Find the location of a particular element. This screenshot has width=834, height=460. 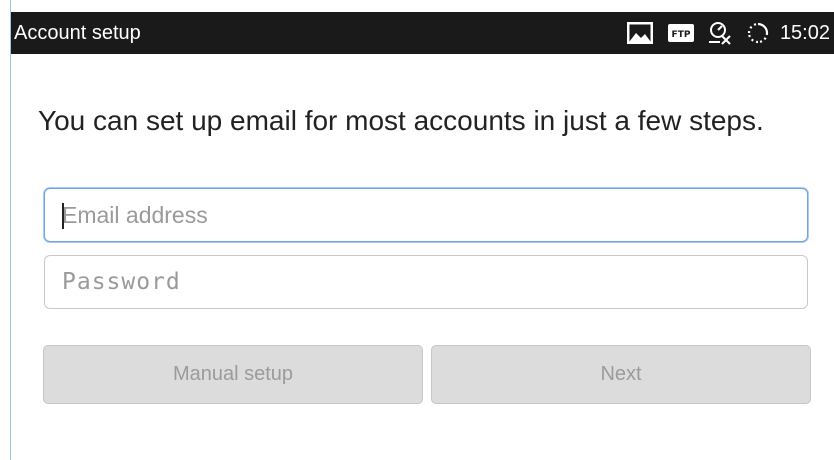

email-field is located at coordinates (426, 215).